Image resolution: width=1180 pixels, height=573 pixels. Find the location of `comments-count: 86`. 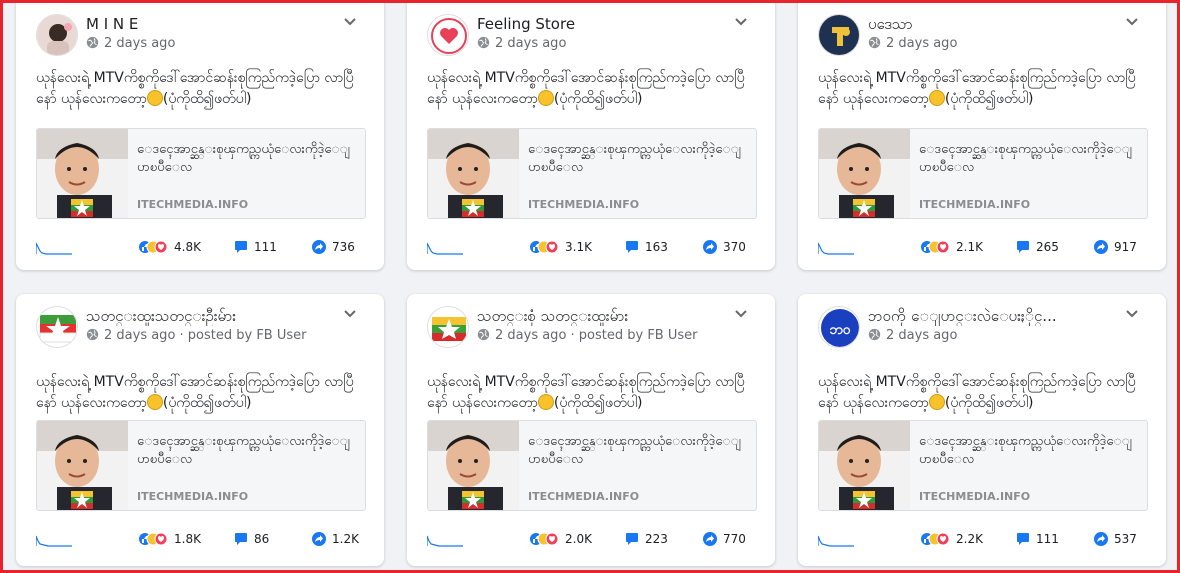

comments-count: 86 is located at coordinates (251, 539).